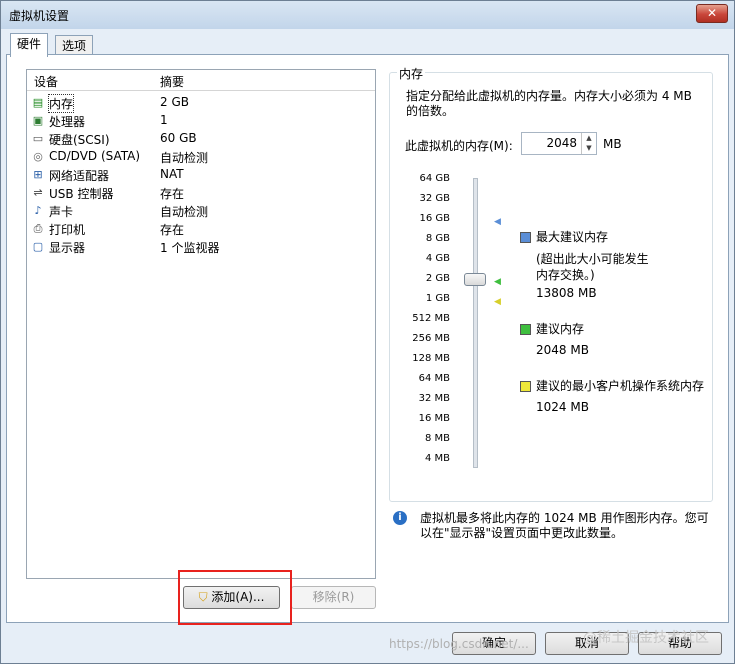 The height and width of the screenshot is (664, 735). I want to click on spin-up-icon: ▲, so click(589, 138).